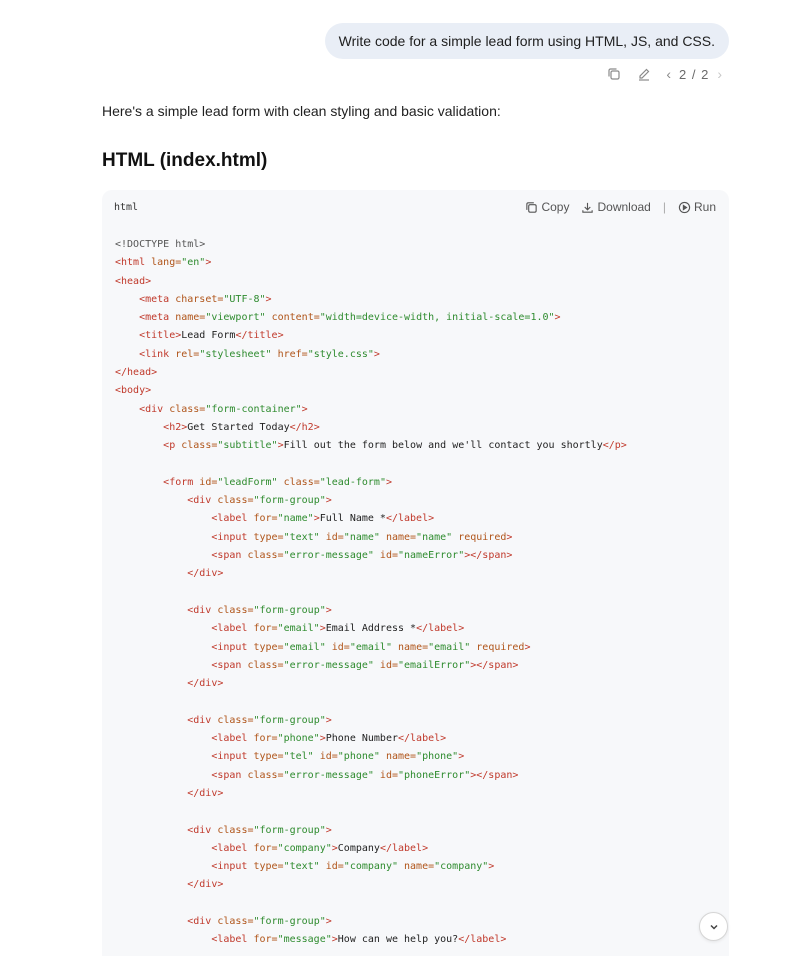  I want to click on chevron-down-icon, so click(713, 927).